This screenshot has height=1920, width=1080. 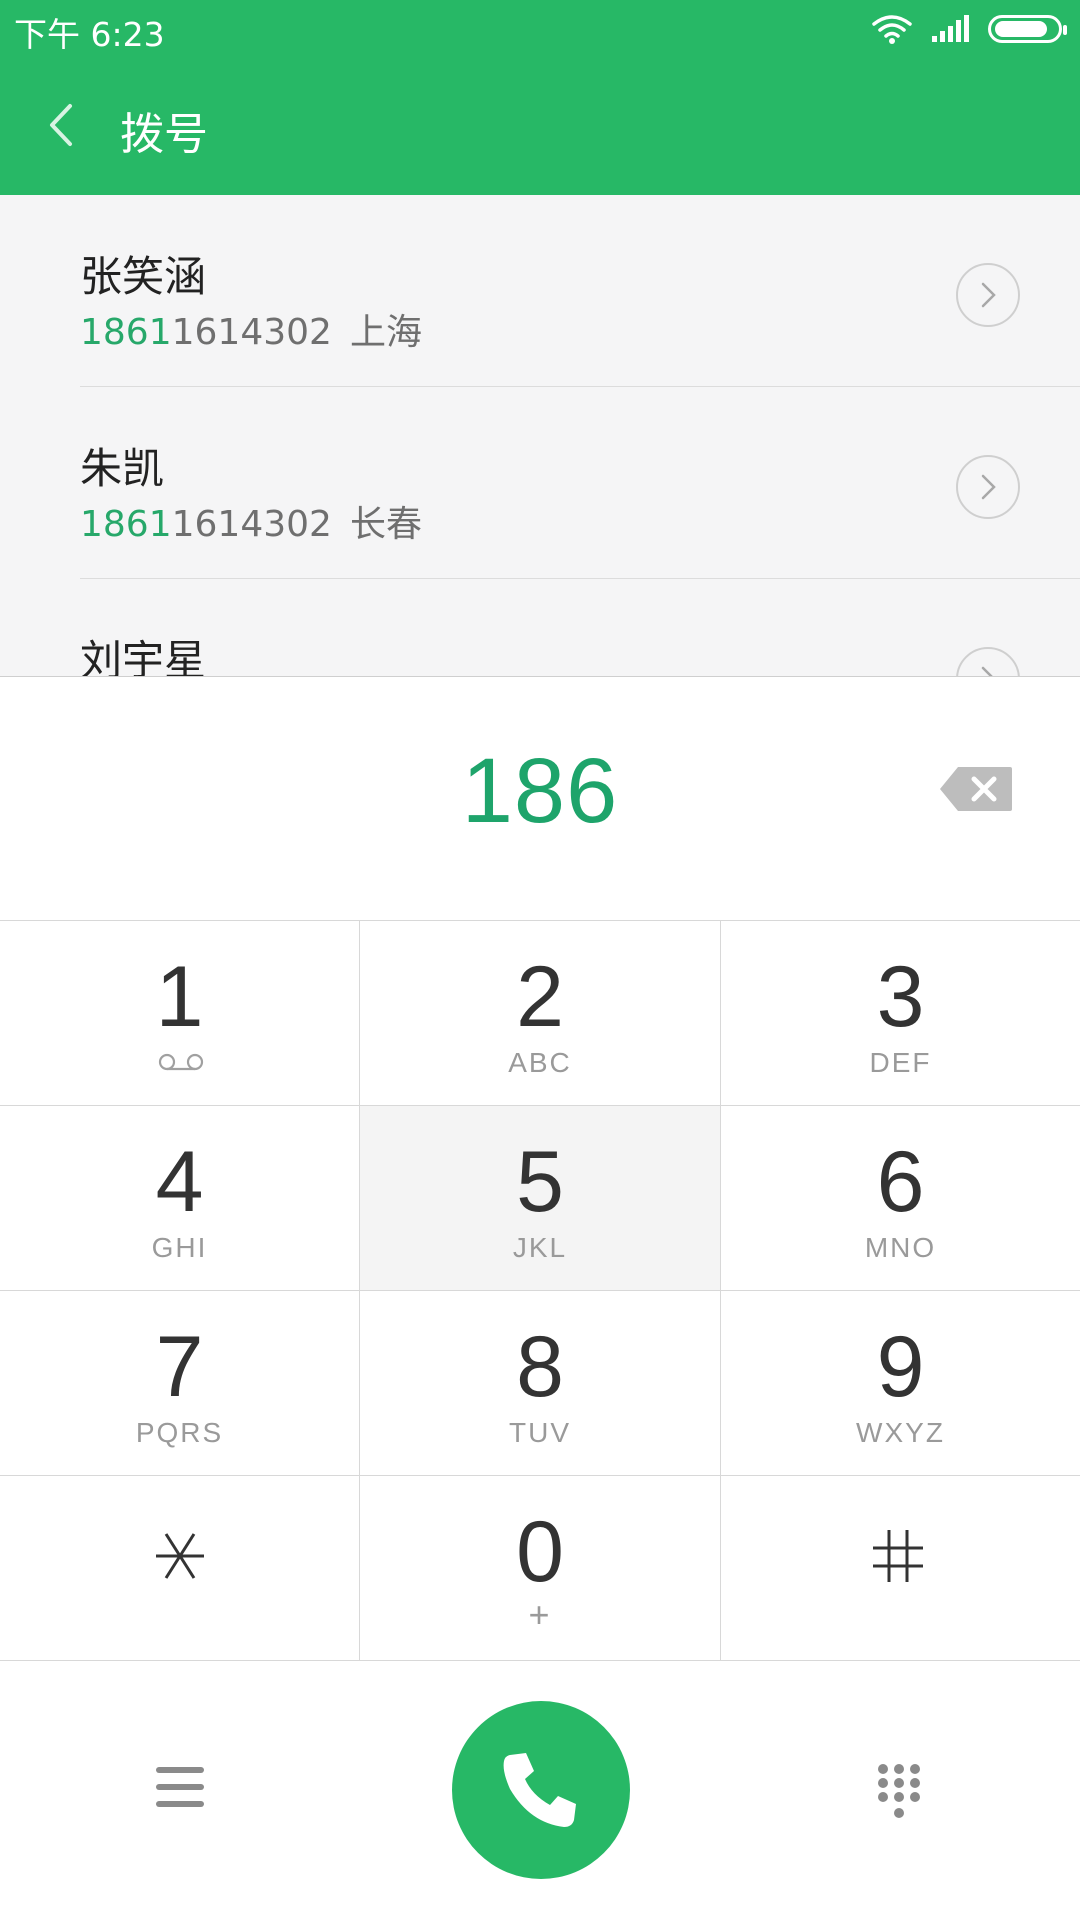 What do you see at coordinates (540, 997) in the screenshot?
I see `key-digit: 2` at bounding box center [540, 997].